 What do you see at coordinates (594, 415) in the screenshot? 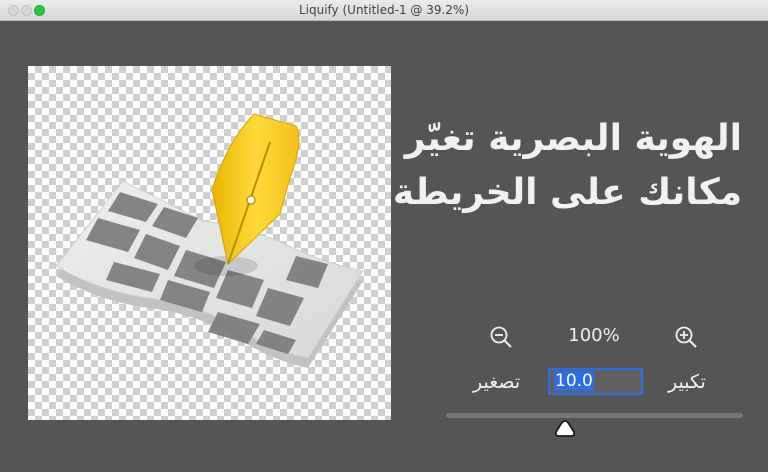
I see `brush-size-slider-track` at bounding box center [594, 415].